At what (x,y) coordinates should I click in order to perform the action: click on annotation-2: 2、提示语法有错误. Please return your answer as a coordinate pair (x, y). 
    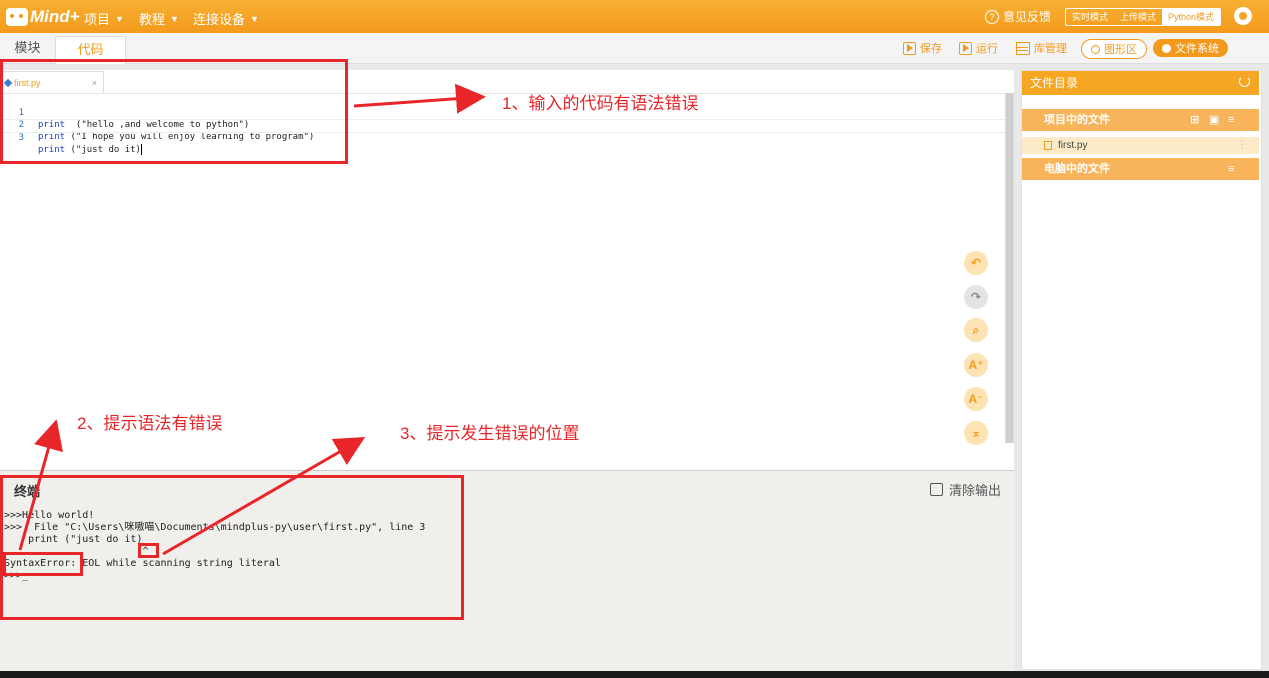
    Looking at the image, I should click on (150, 423).